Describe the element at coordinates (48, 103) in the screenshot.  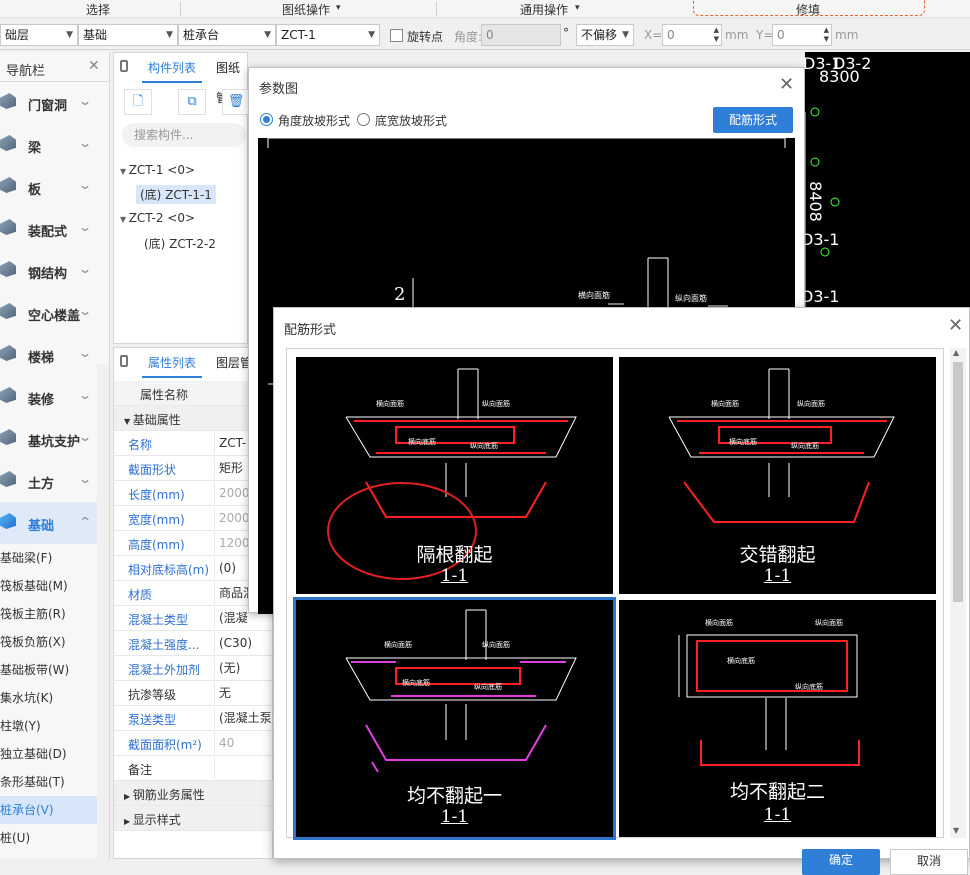
I see `nav-category-door-window: 门窗洞 ⌄` at that location.